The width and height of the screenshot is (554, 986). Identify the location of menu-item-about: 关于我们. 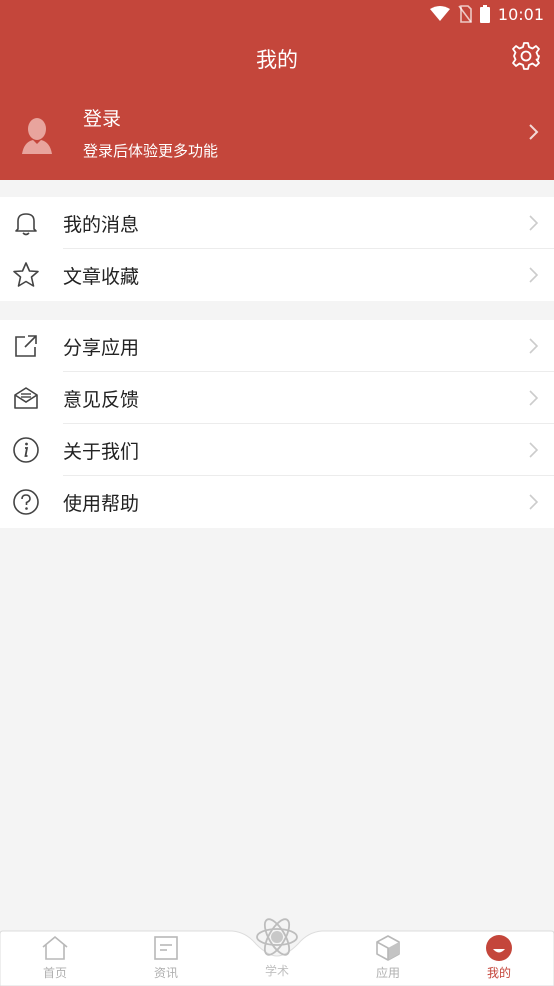
(277, 450).